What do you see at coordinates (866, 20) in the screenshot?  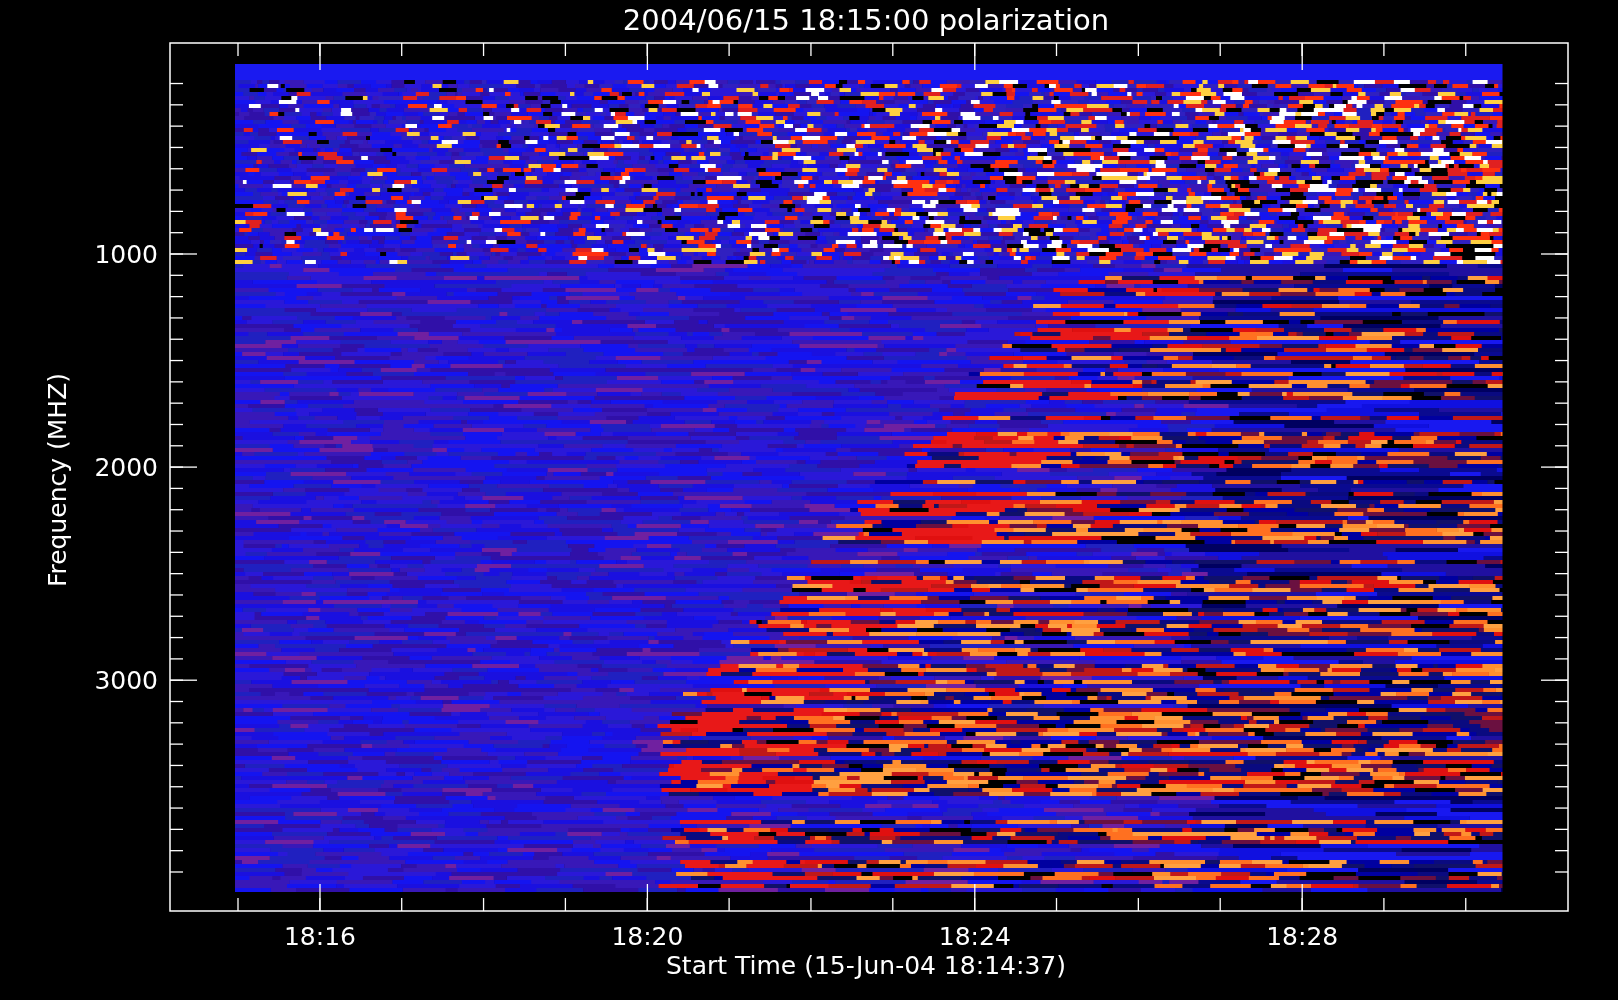 I see `chart-title: 2004/06/15 18:15:00 polarization` at bounding box center [866, 20].